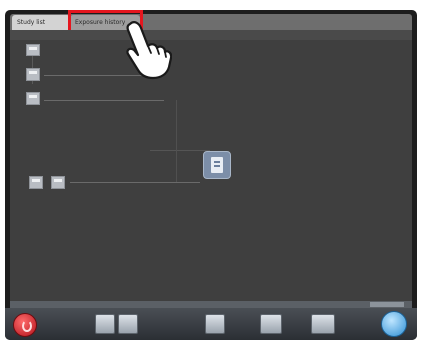  Describe the element at coordinates (41, 22) in the screenshot. I see `tab-study-list: Study list` at that location.